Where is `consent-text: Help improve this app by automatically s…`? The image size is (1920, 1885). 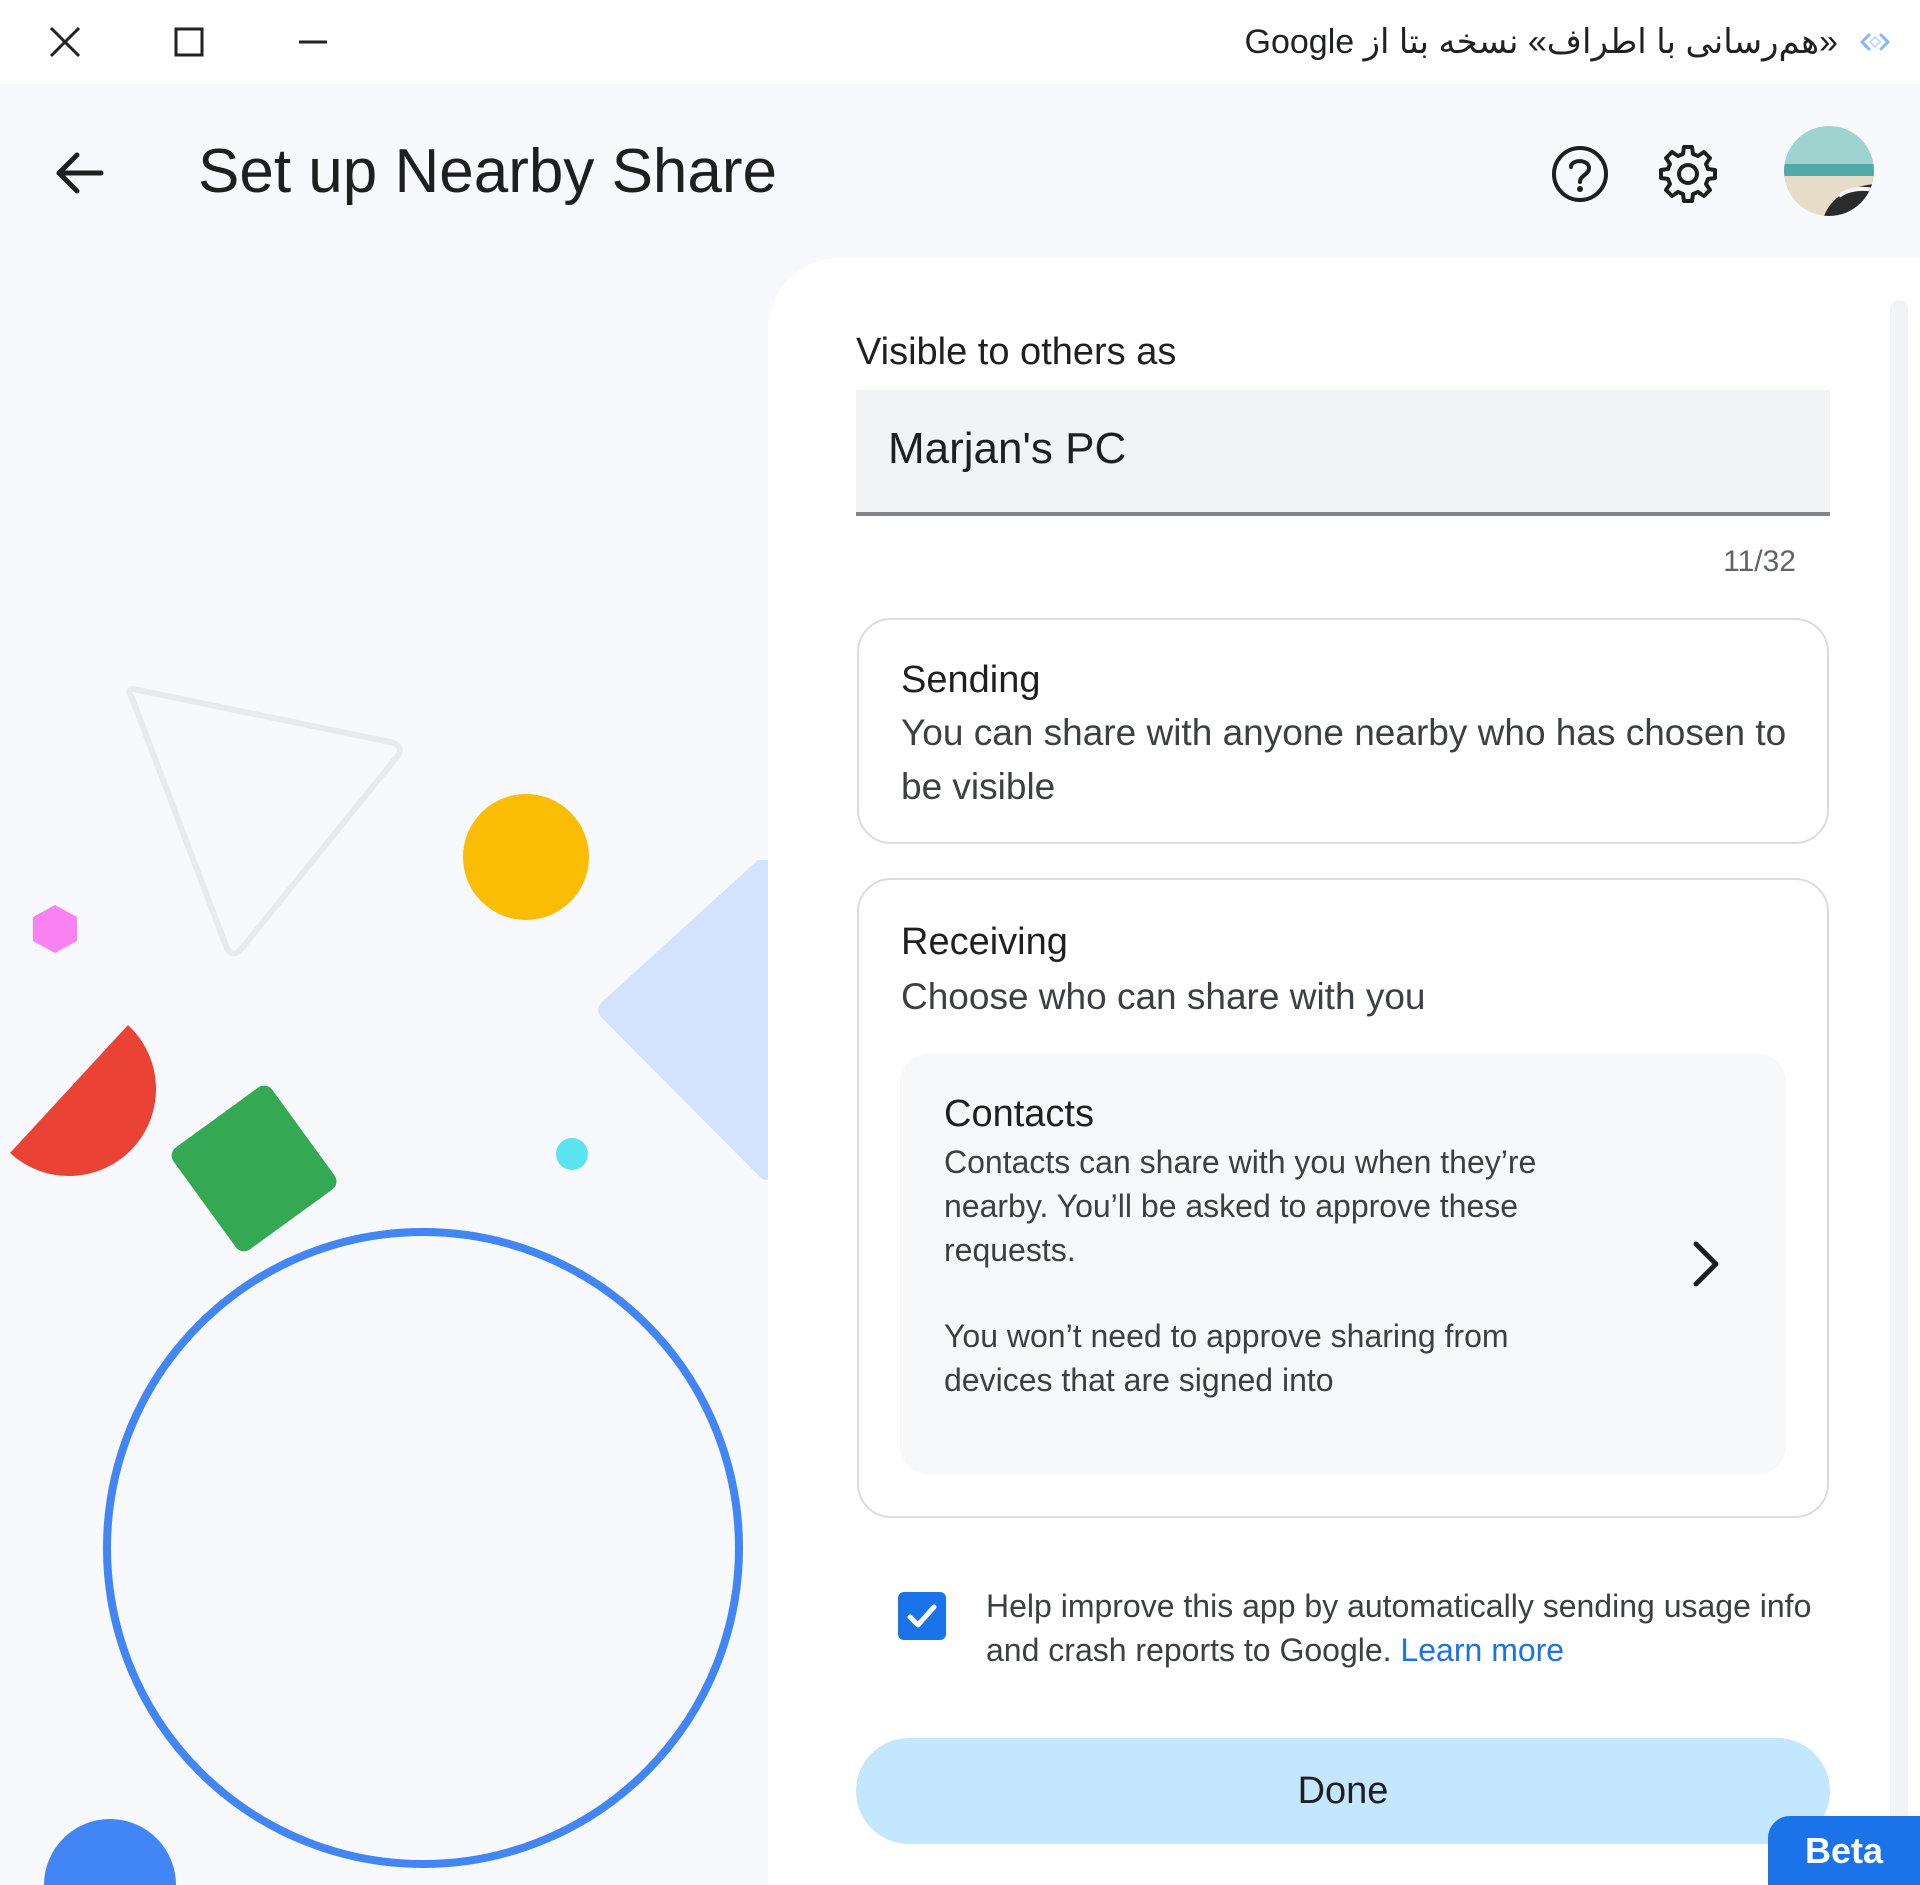
consent-text: Help improve this app by automatically s… is located at coordinates (1399, 1628).